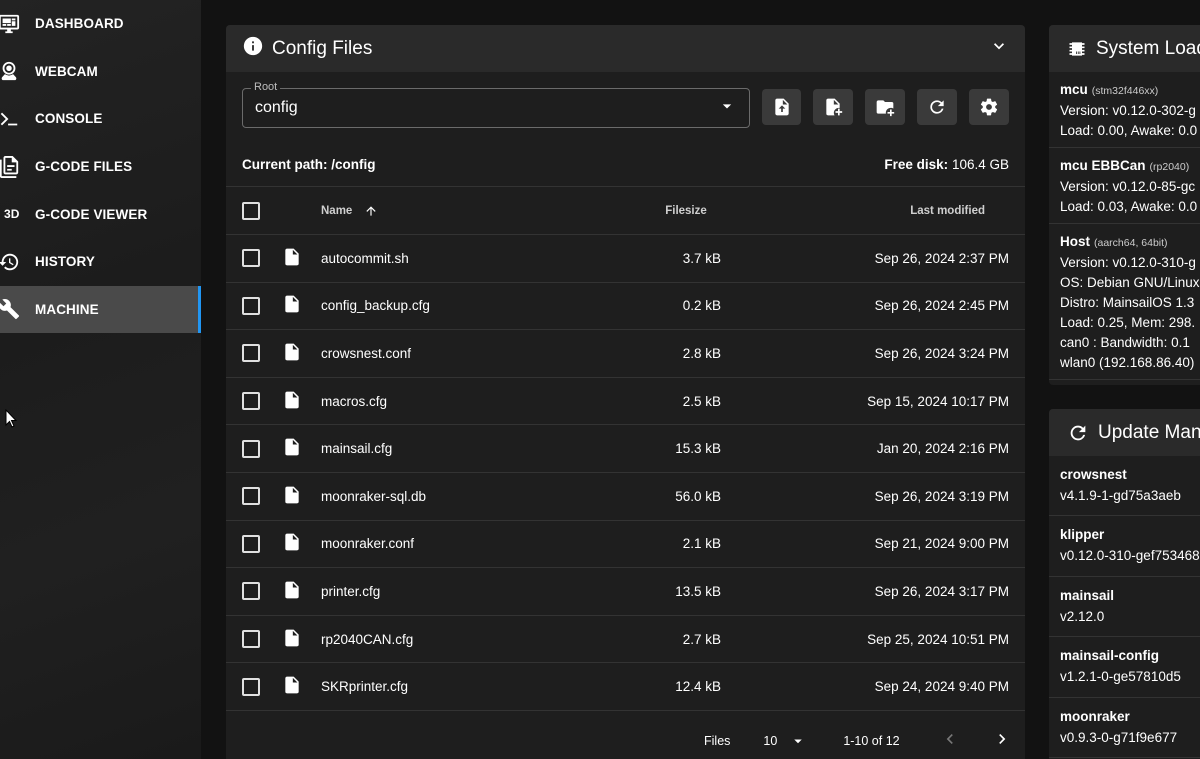 Image resolution: width=1200 pixels, height=759 pixels. Describe the element at coordinates (466, 353) in the screenshot. I see `file-name: crowsnest.conf` at that location.